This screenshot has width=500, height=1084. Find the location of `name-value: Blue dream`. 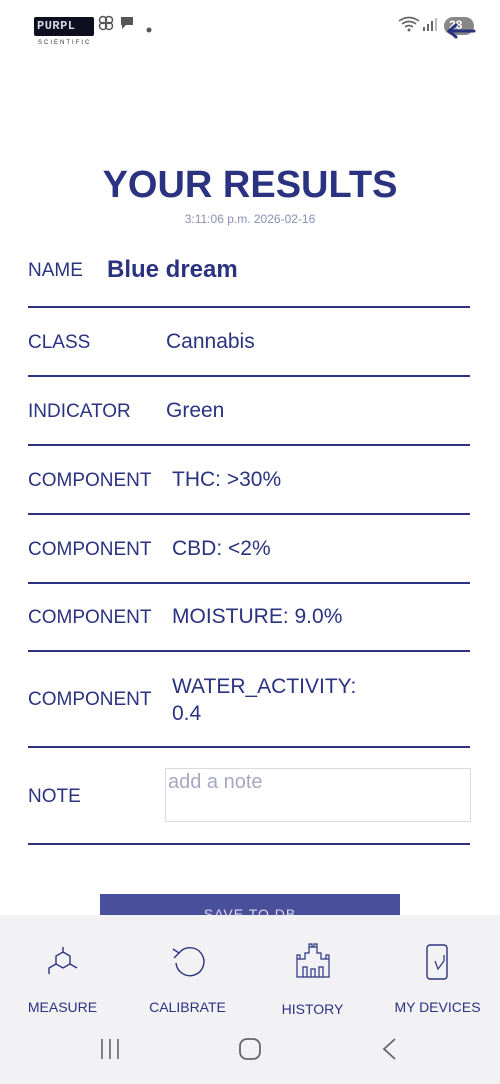

name-value: Blue dream is located at coordinates (172, 269).